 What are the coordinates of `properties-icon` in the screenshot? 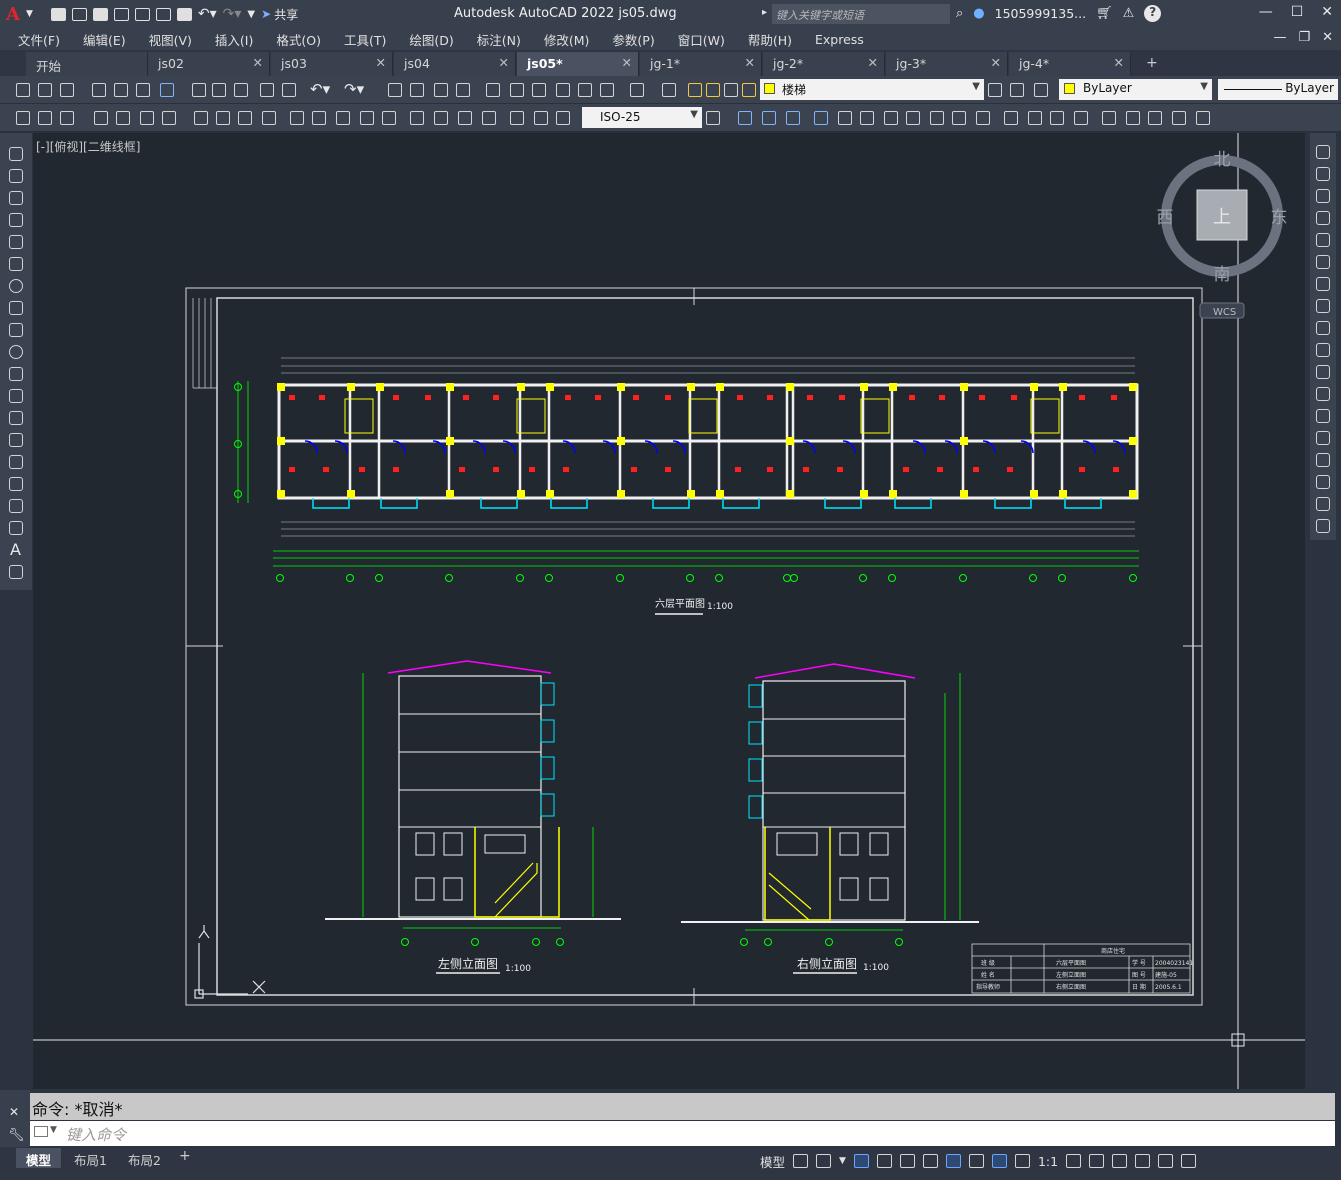 It's located at (493, 90).